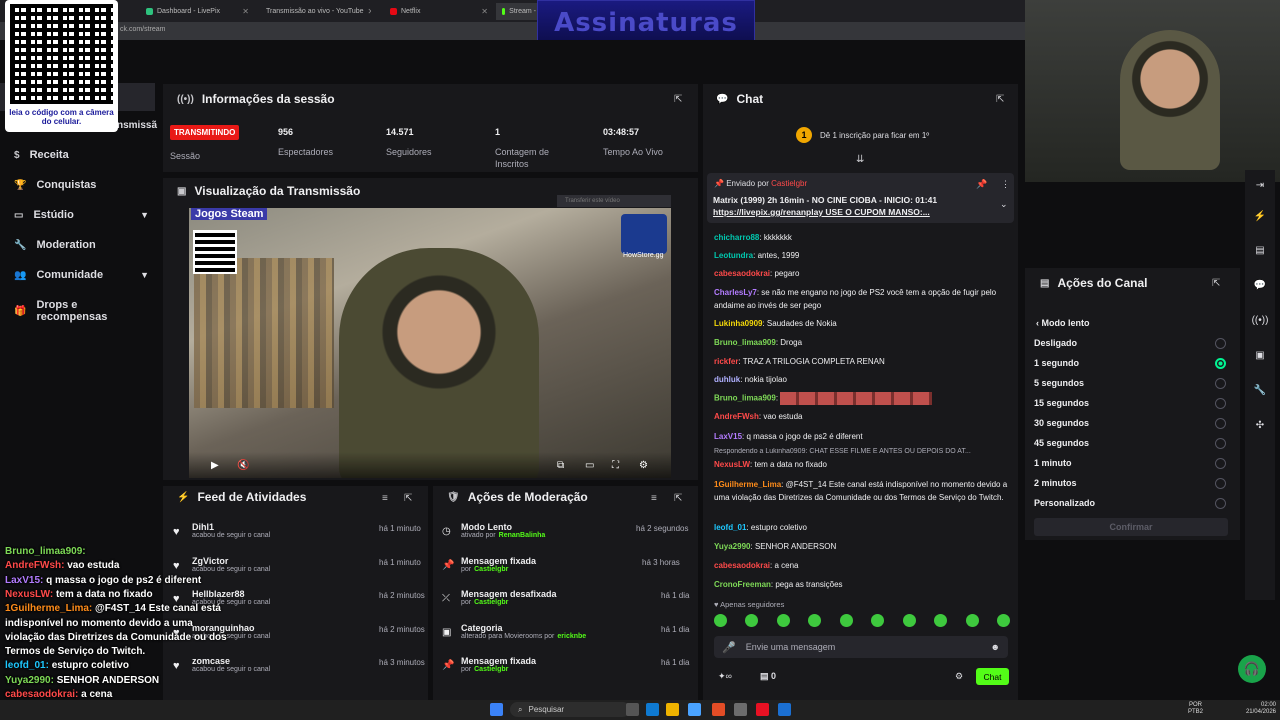  Describe the element at coordinates (735, 292) in the screenshot. I see `chat-username: CharlesLy7` at that location.